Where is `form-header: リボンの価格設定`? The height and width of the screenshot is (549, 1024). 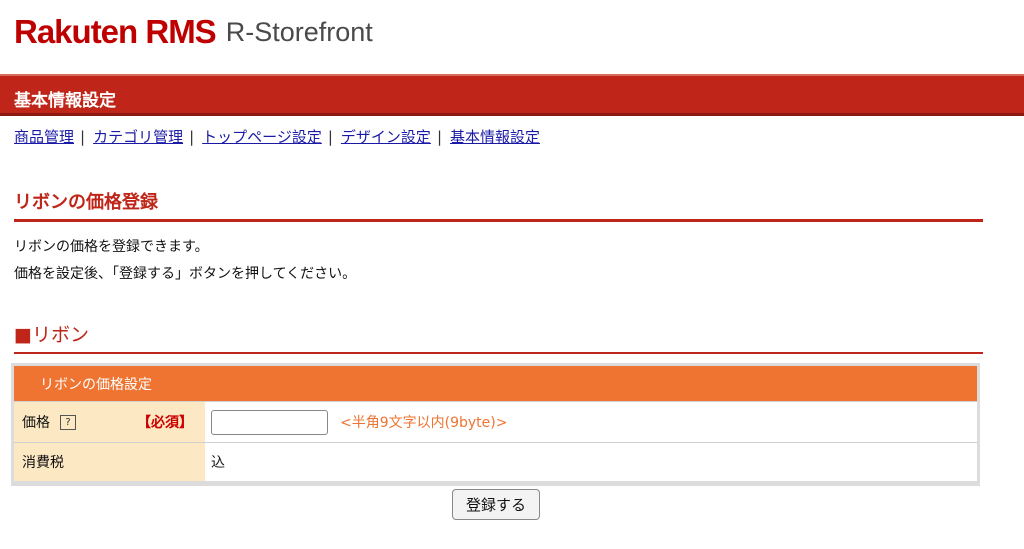
form-header: リボンの価格設定 is located at coordinates (495, 383).